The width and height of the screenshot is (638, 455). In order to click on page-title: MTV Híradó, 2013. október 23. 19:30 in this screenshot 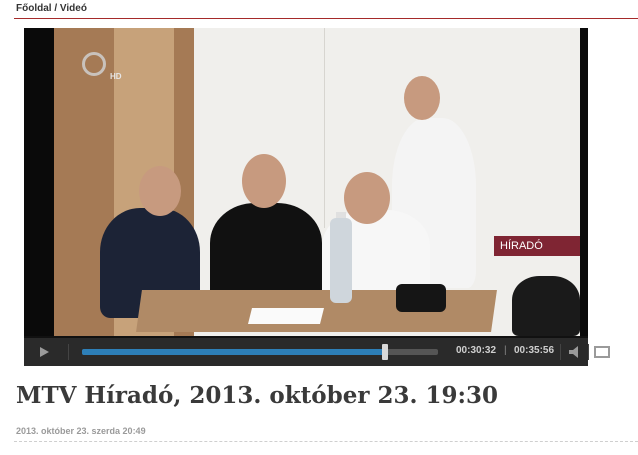, I will do `click(257, 395)`.